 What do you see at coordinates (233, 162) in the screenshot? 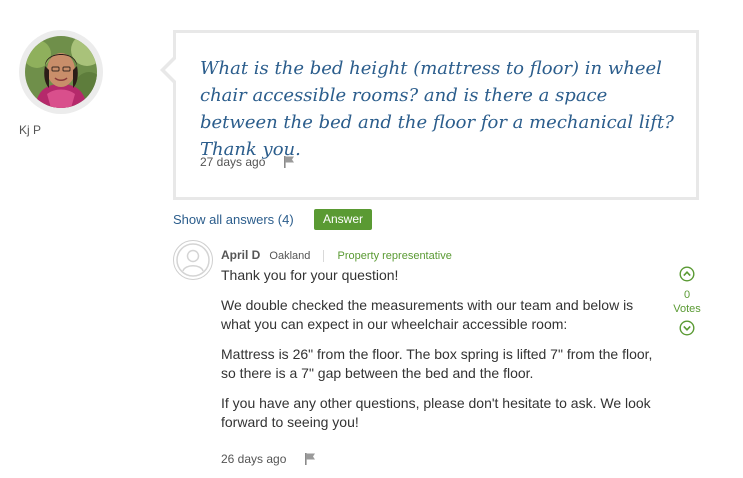
I see `question-timestamp: 27 days ago` at bounding box center [233, 162].